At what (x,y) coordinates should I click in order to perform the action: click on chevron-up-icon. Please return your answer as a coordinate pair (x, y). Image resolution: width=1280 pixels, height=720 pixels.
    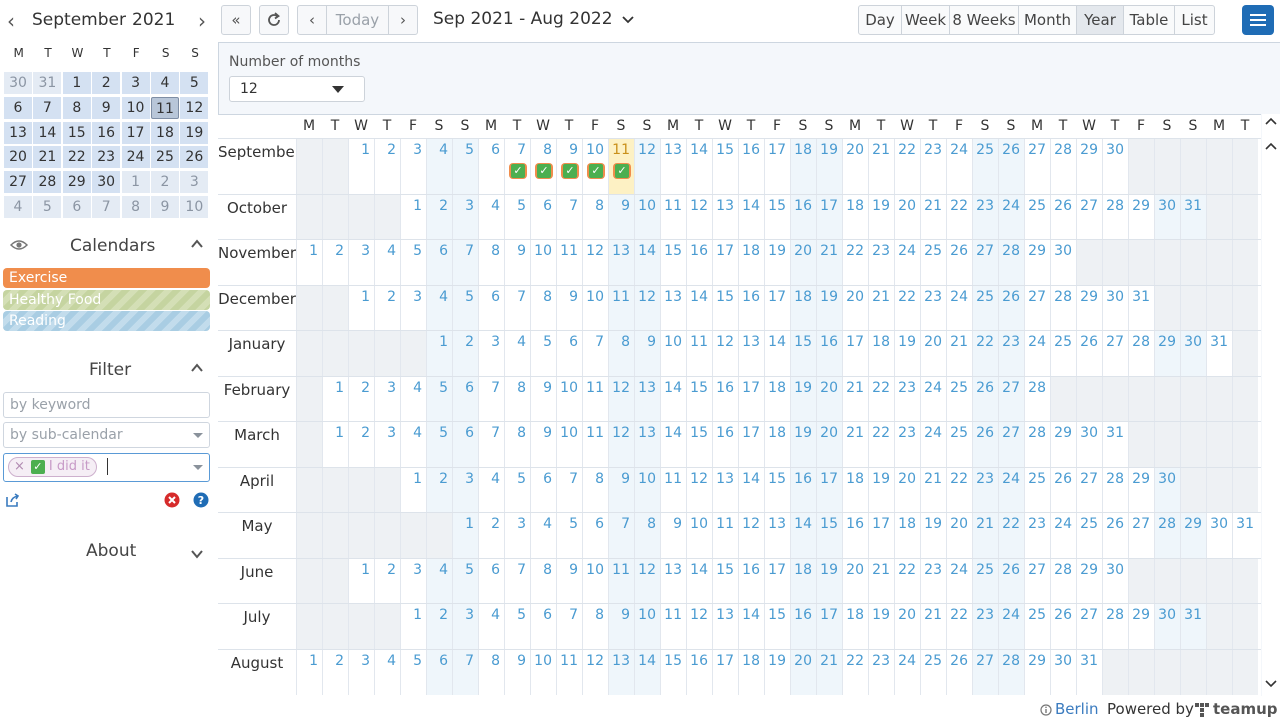
    Looking at the image, I should click on (197, 244).